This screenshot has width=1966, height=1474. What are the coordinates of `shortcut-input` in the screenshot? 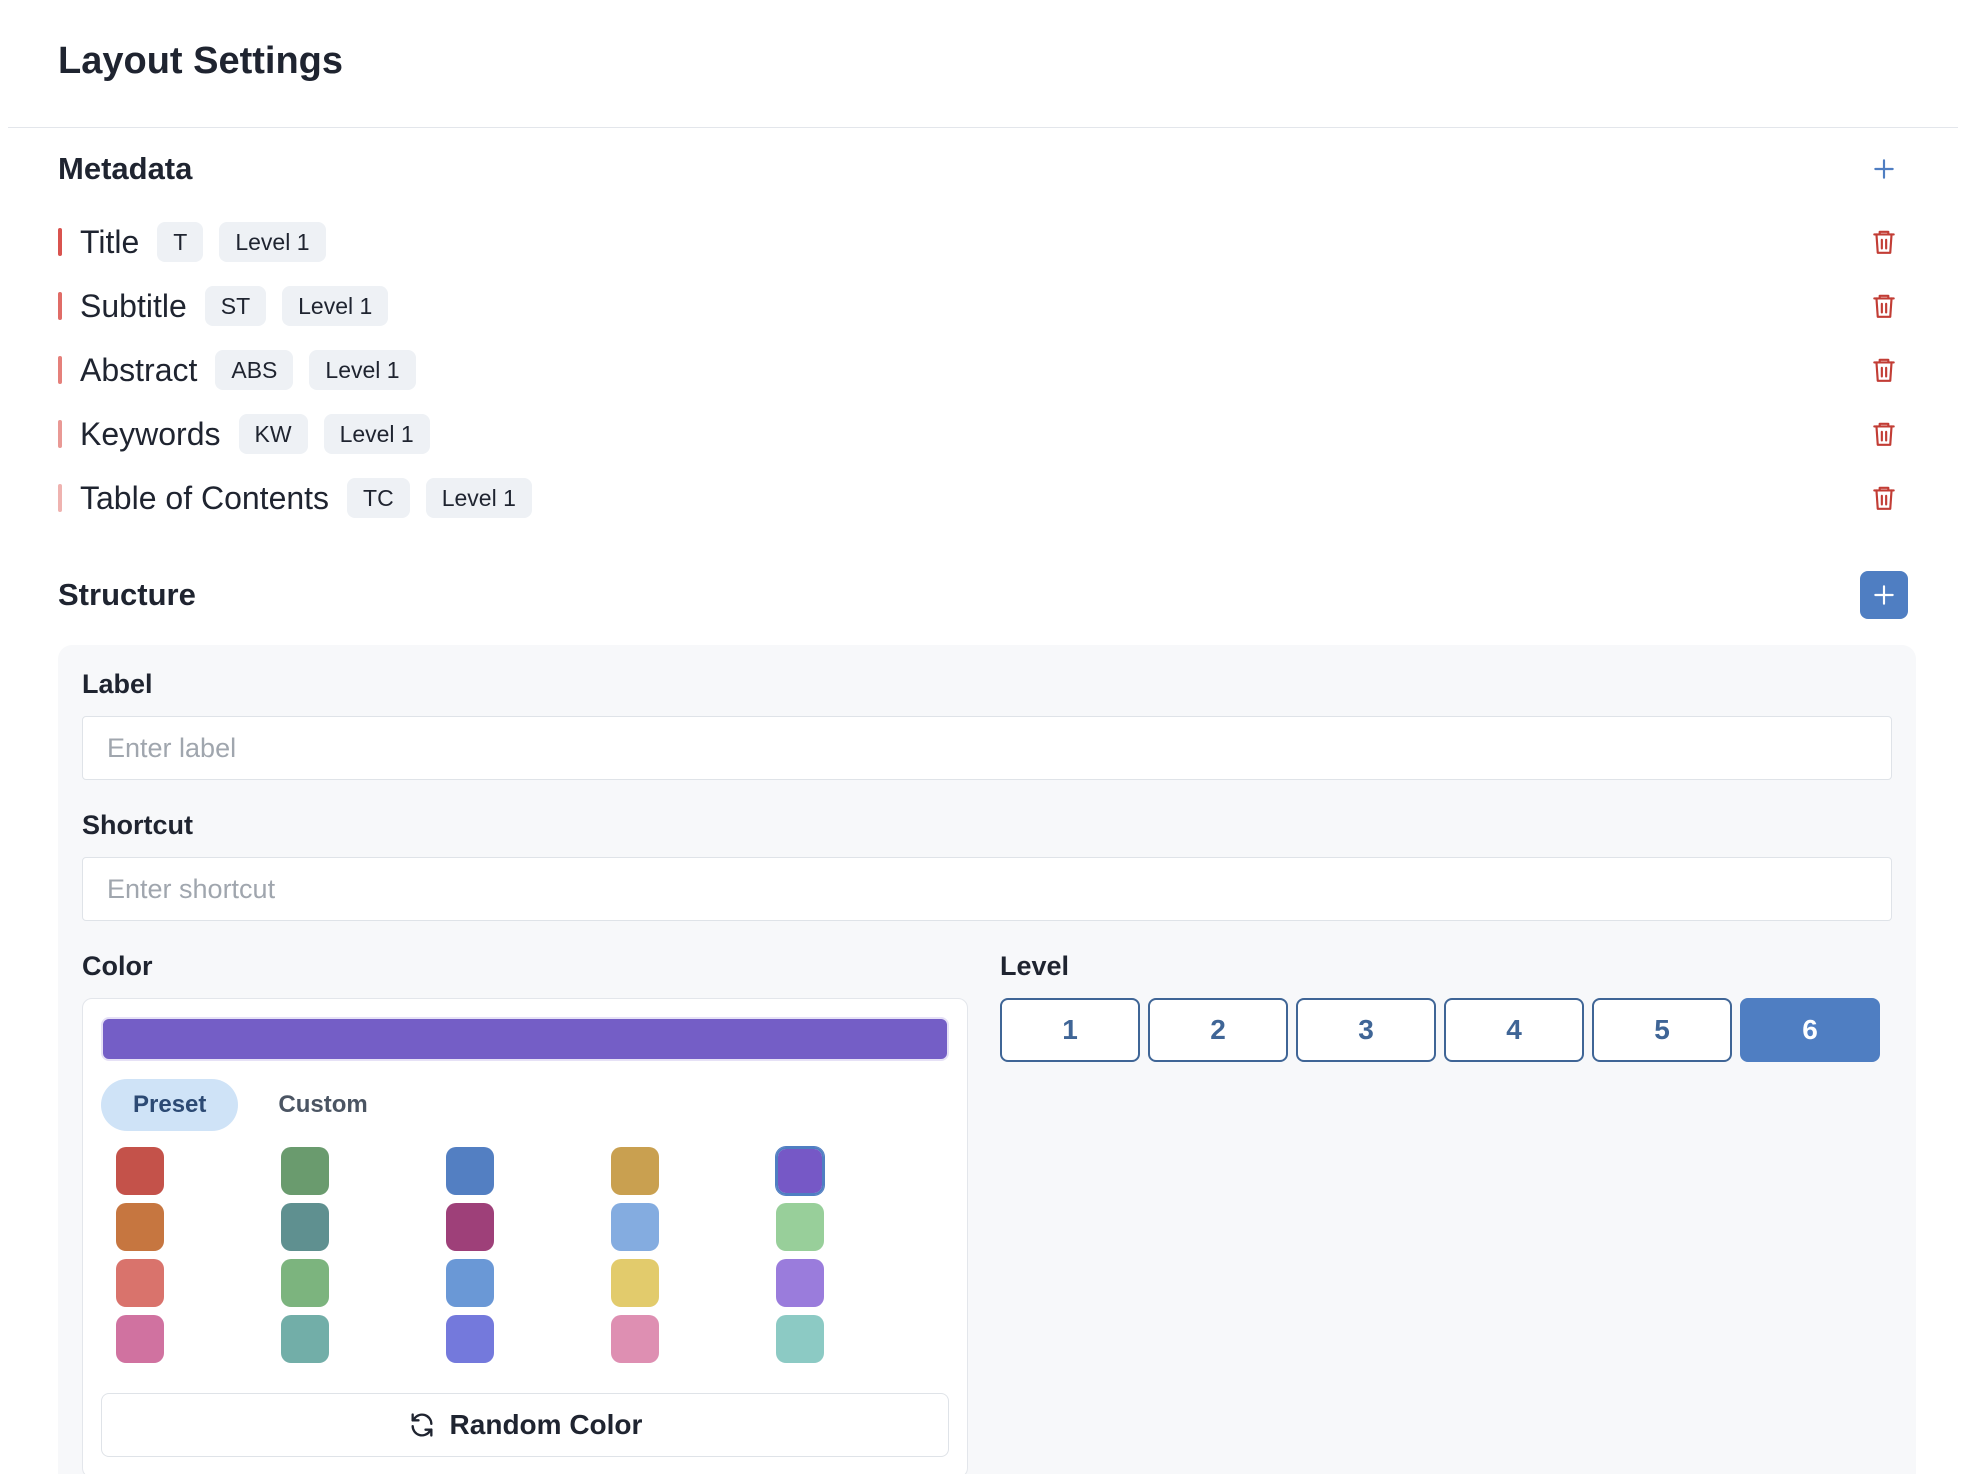 It's located at (987, 889).